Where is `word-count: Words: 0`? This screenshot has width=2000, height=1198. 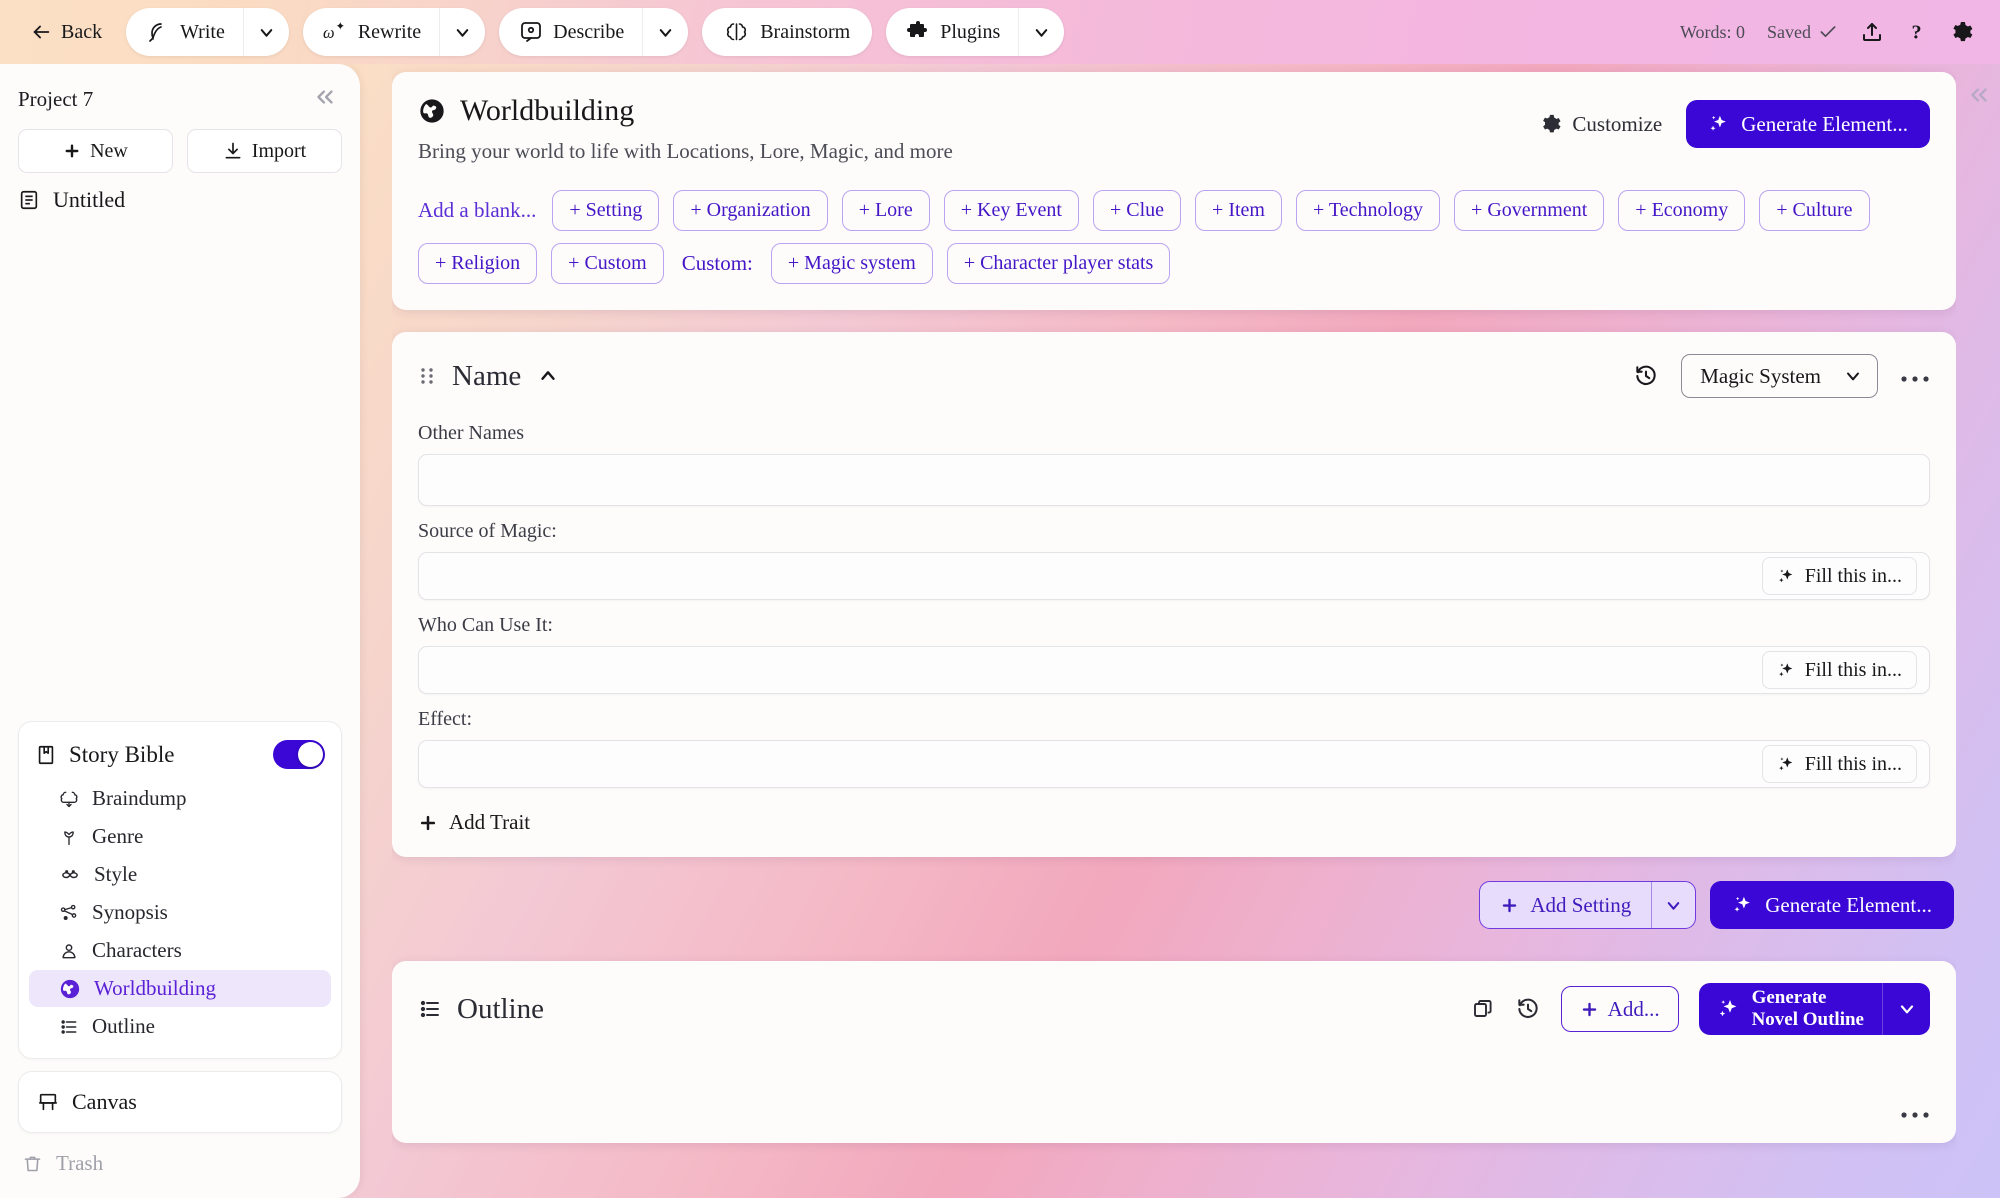 word-count: Words: 0 is located at coordinates (1712, 31).